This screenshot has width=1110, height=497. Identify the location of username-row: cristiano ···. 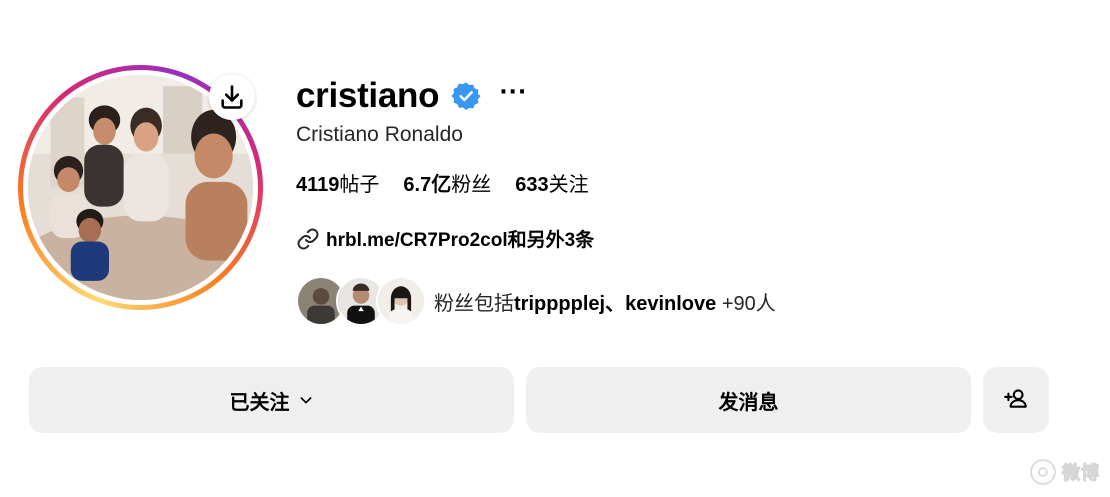
(411, 96).